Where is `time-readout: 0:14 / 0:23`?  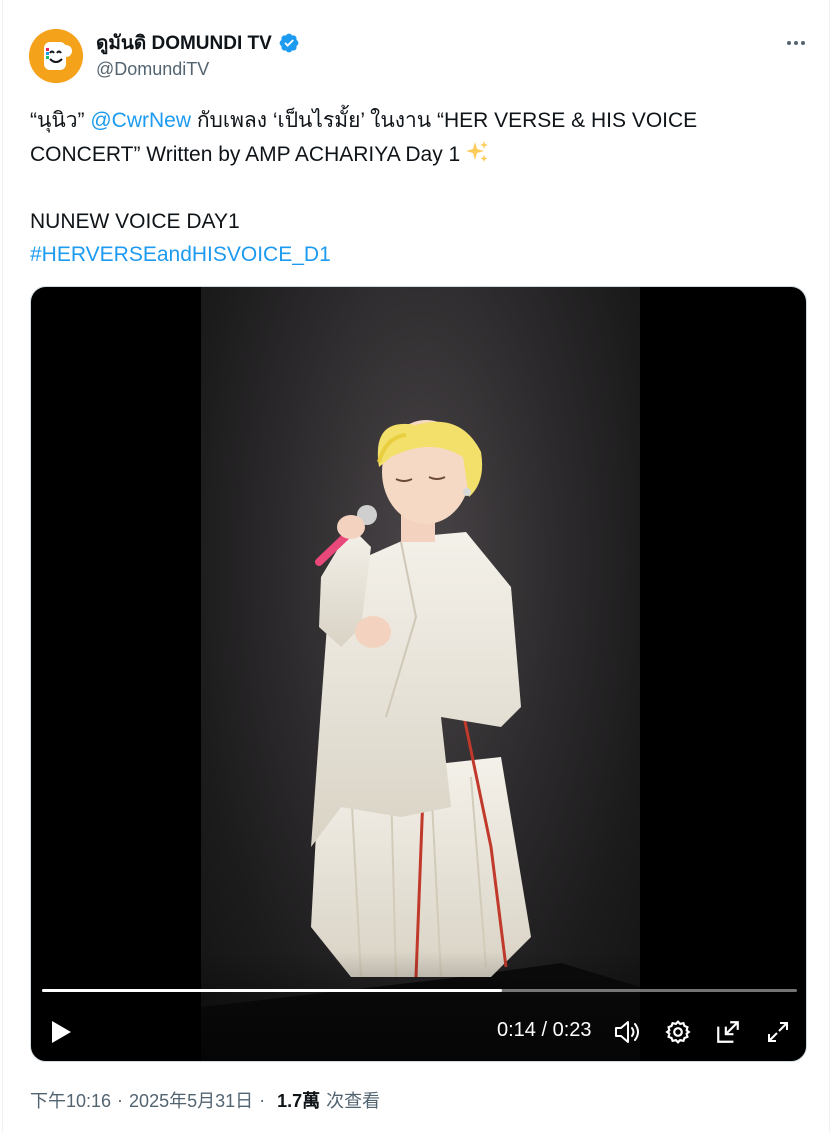 time-readout: 0:14 / 0:23 is located at coordinates (544, 1030).